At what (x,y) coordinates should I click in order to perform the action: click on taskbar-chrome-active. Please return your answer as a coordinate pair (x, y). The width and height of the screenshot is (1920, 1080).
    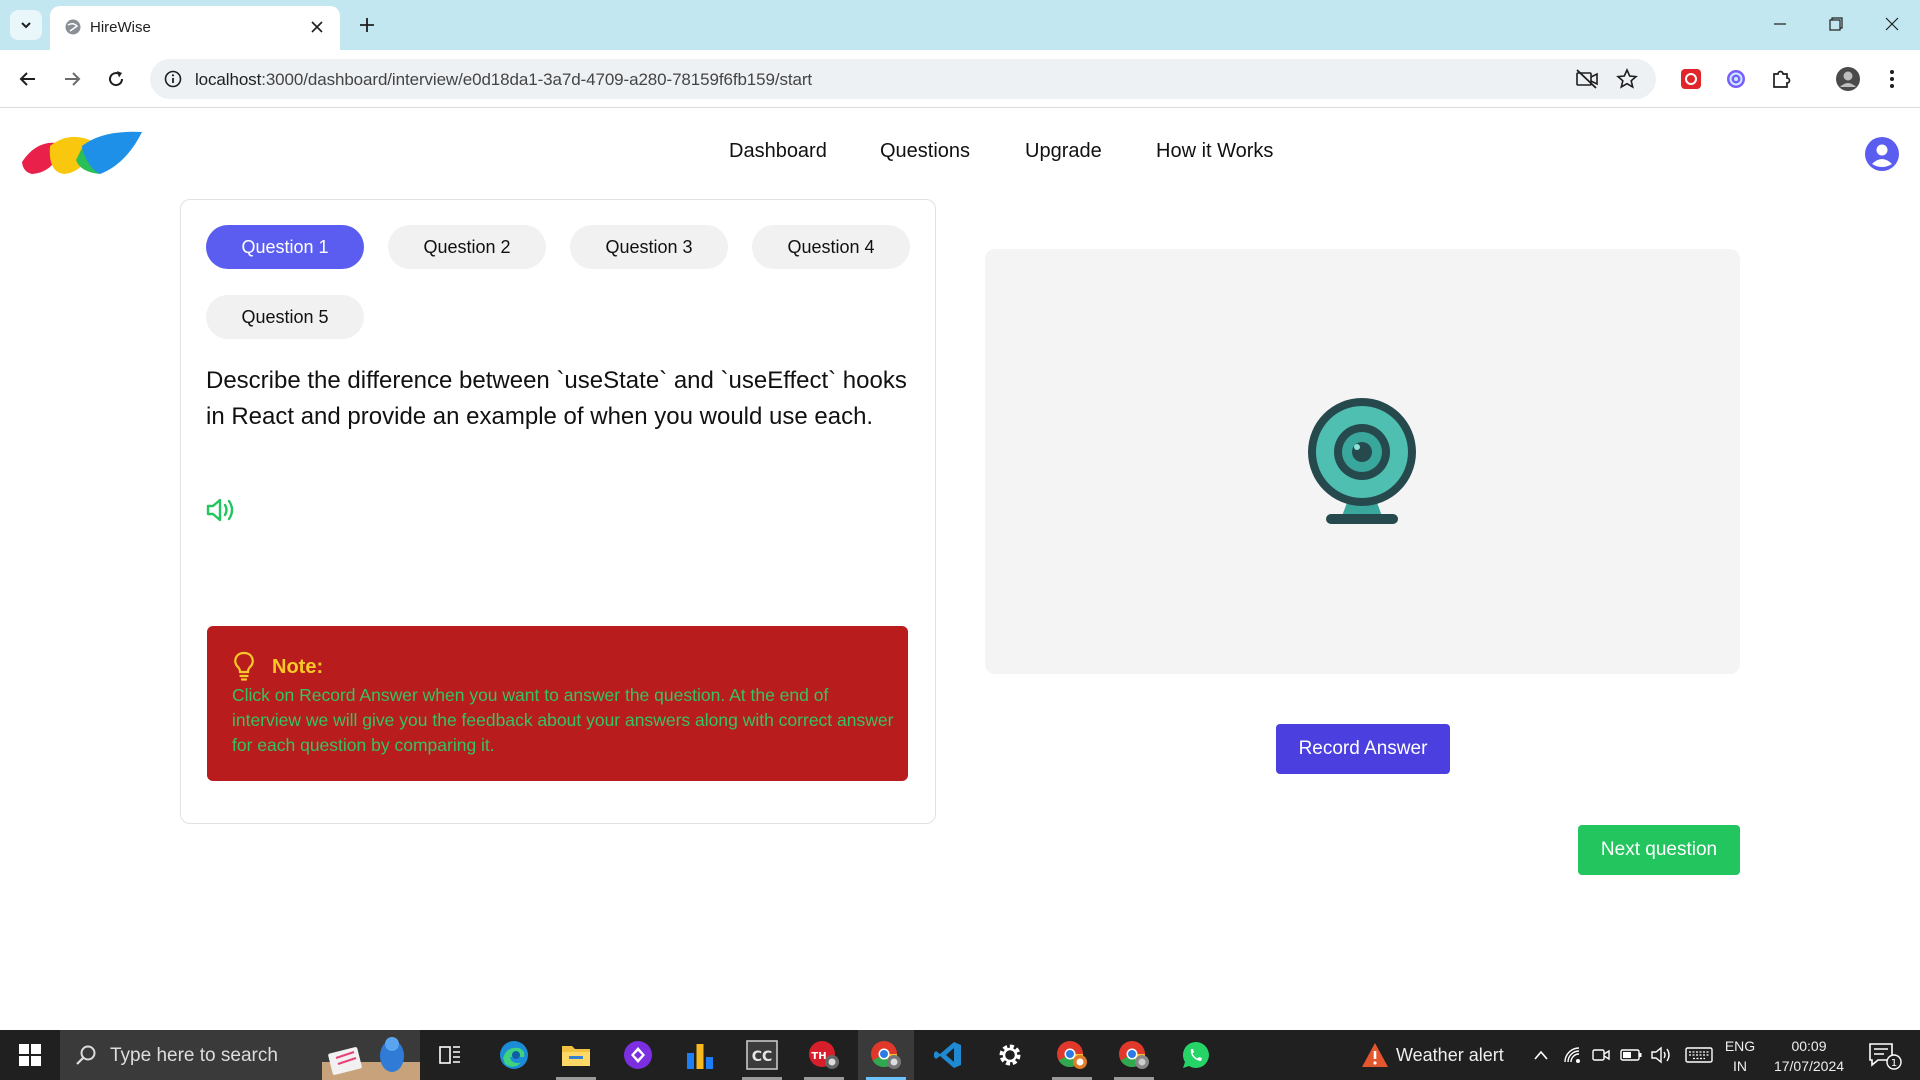
    Looking at the image, I should click on (886, 1055).